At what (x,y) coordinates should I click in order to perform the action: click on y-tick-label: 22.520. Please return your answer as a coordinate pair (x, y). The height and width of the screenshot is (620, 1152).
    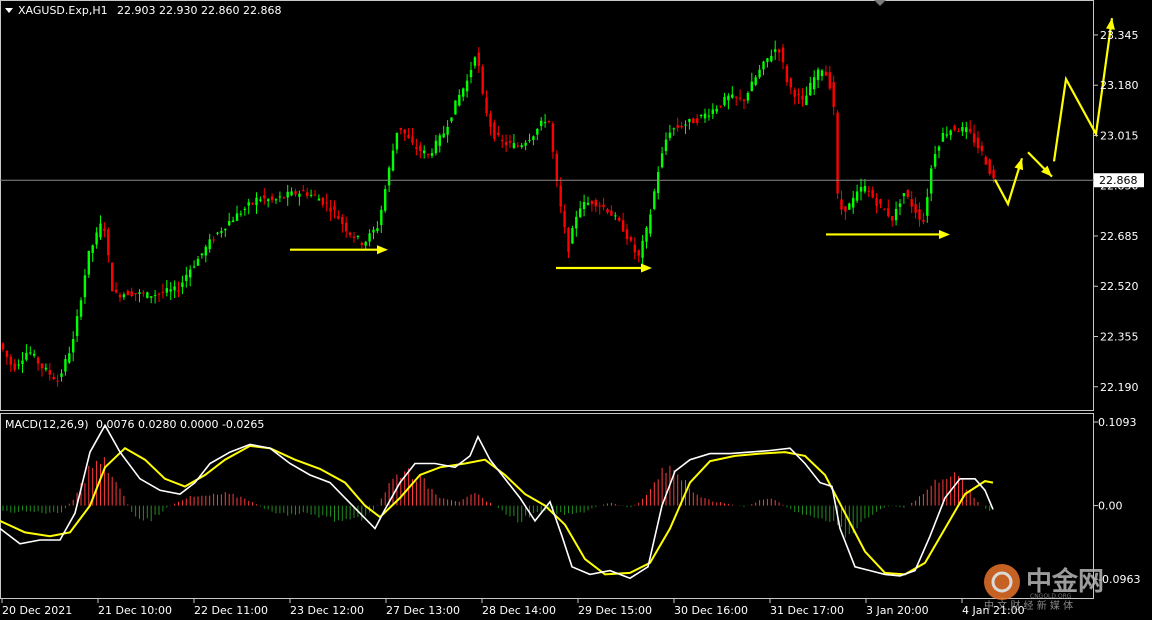
    Looking at the image, I should click on (1119, 286).